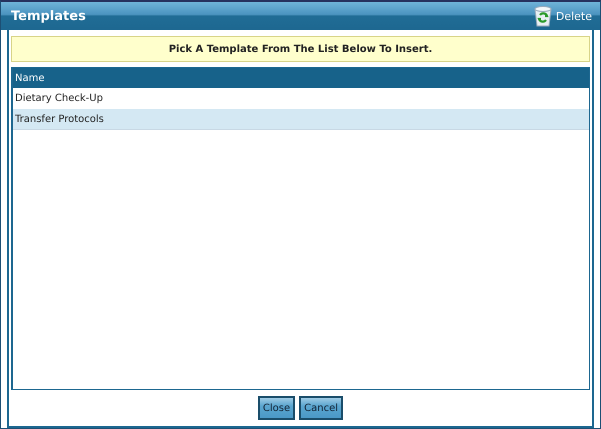 This screenshot has height=429, width=601. Describe the element at coordinates (562, 16) in the screenshot. I see `delete-button: Delete` at that location.